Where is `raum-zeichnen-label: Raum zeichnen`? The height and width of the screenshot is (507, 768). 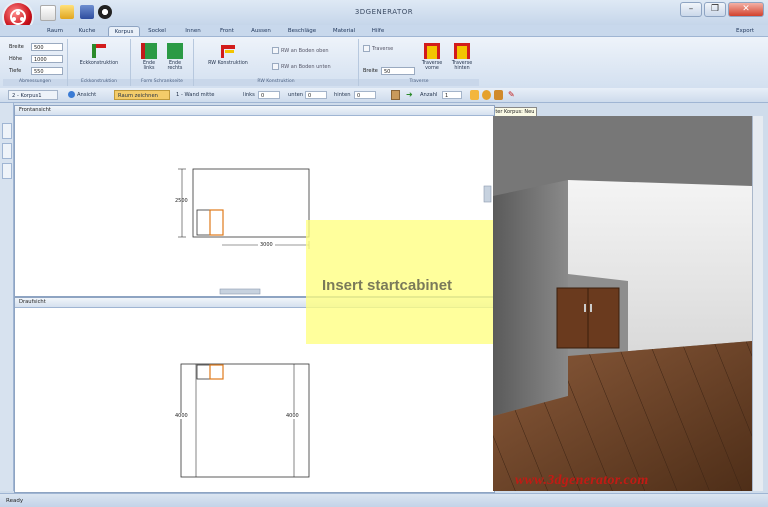
raum-zeichnen-label: Raum zeichnen is located at coordinates (138, 96).